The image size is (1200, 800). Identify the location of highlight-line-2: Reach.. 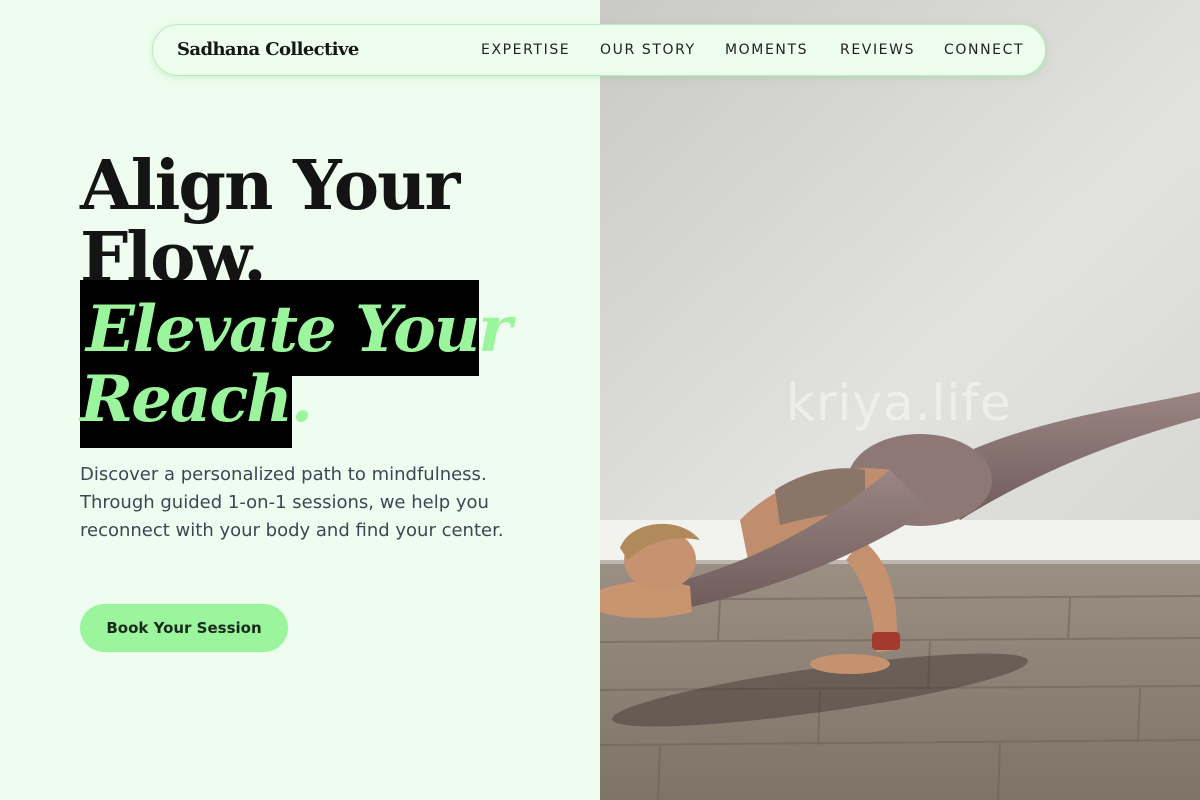
(196, 399).